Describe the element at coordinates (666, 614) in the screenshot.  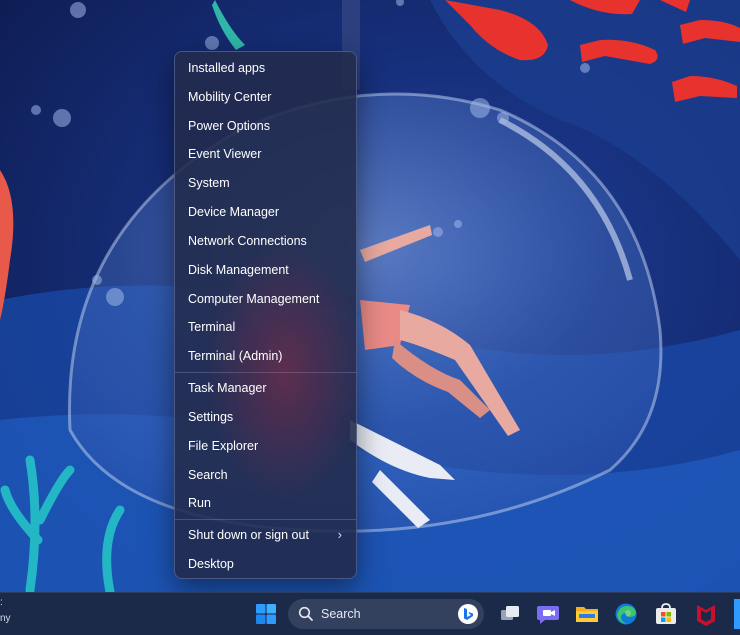
I see `microsoft-store-icon` at that location.